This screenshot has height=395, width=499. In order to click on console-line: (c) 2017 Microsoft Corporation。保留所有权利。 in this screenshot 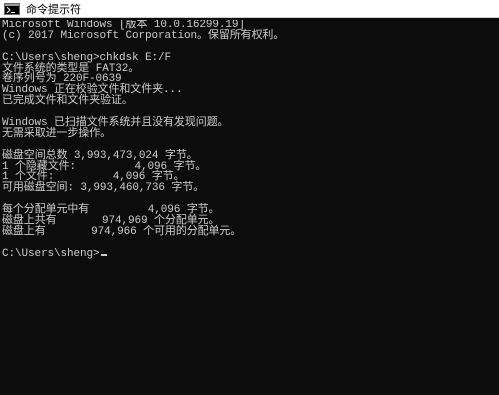, I will do `click(143, 35)`.